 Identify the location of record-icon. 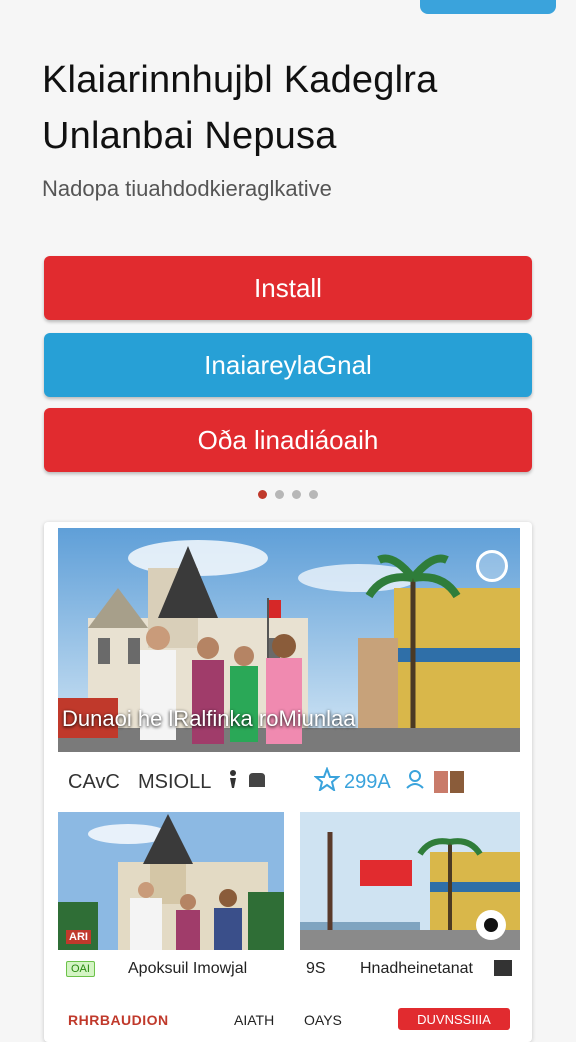
(491, 925).